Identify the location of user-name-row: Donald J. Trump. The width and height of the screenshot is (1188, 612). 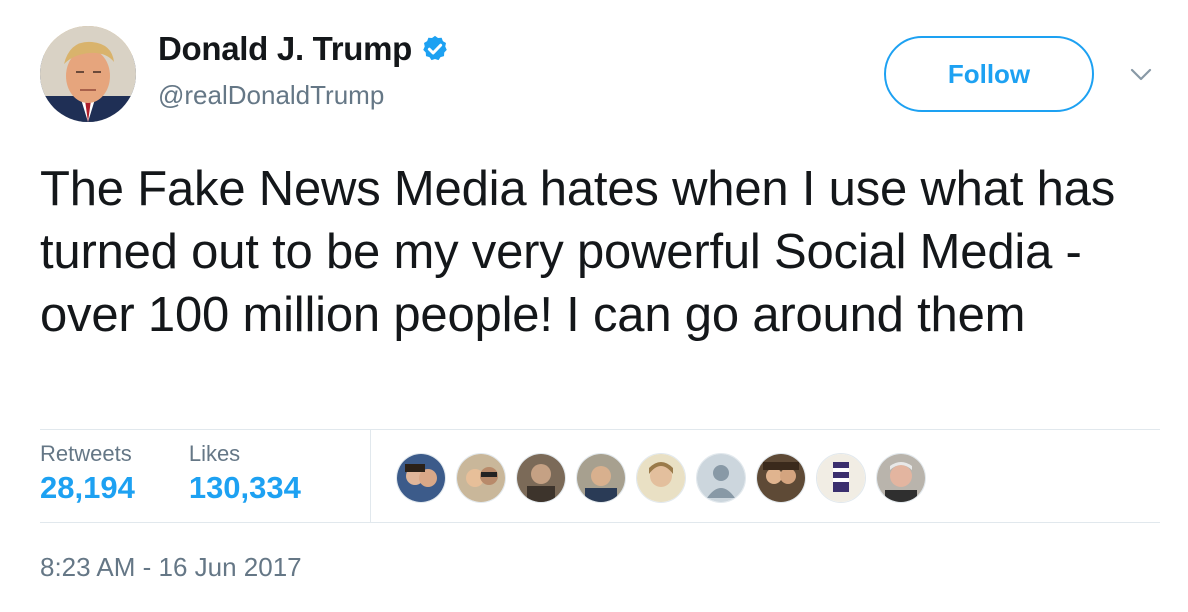
(304, 49).